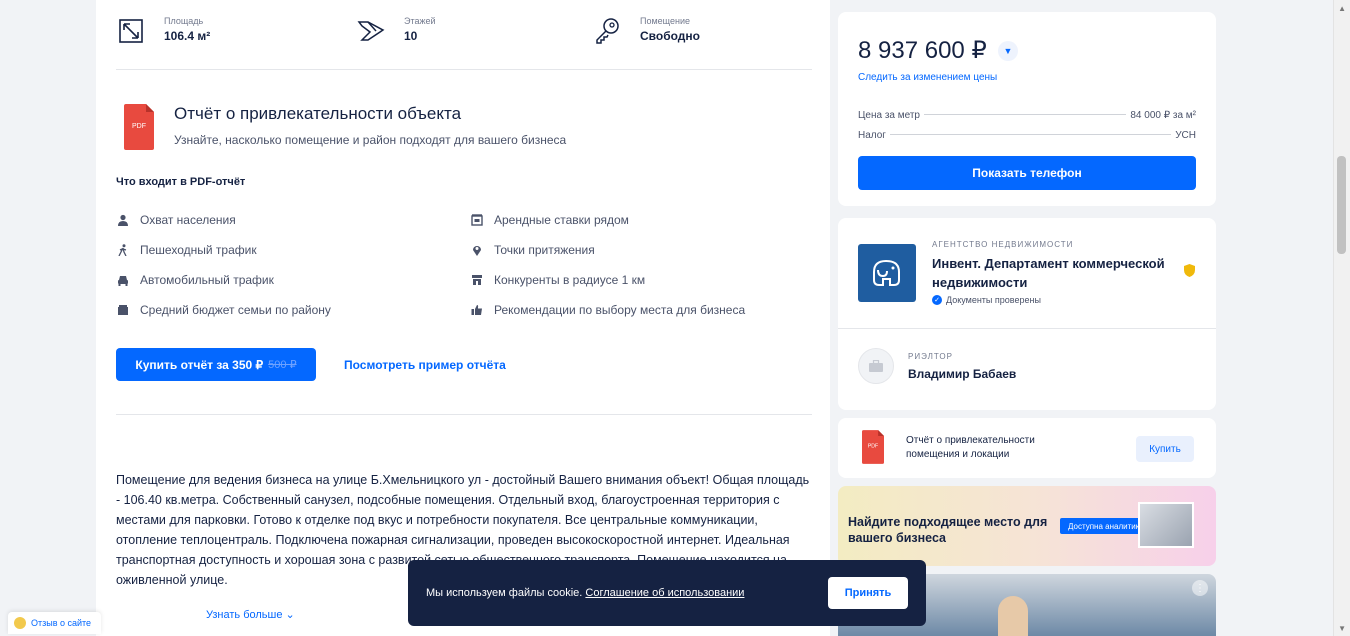 Image resolution: width=1350 pixels, height=636 pixels. Describe the element at coordinates (1163, 115) in the screenshot. I see `price-row-value: 84 000 ₽ за м²` at that location.